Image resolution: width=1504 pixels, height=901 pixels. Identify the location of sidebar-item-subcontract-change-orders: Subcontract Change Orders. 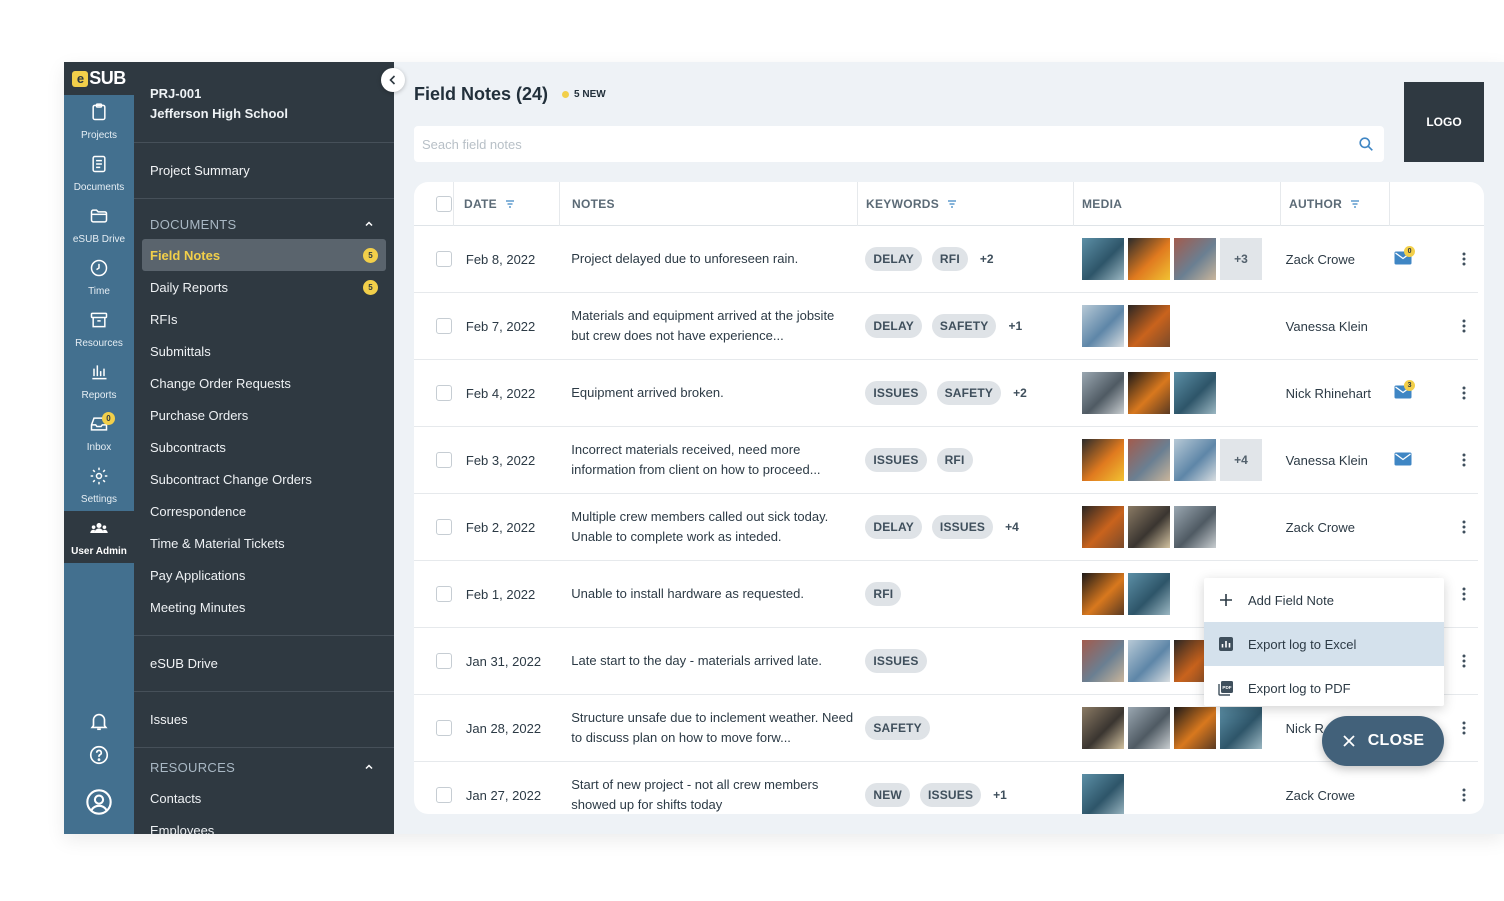
(264, 479).